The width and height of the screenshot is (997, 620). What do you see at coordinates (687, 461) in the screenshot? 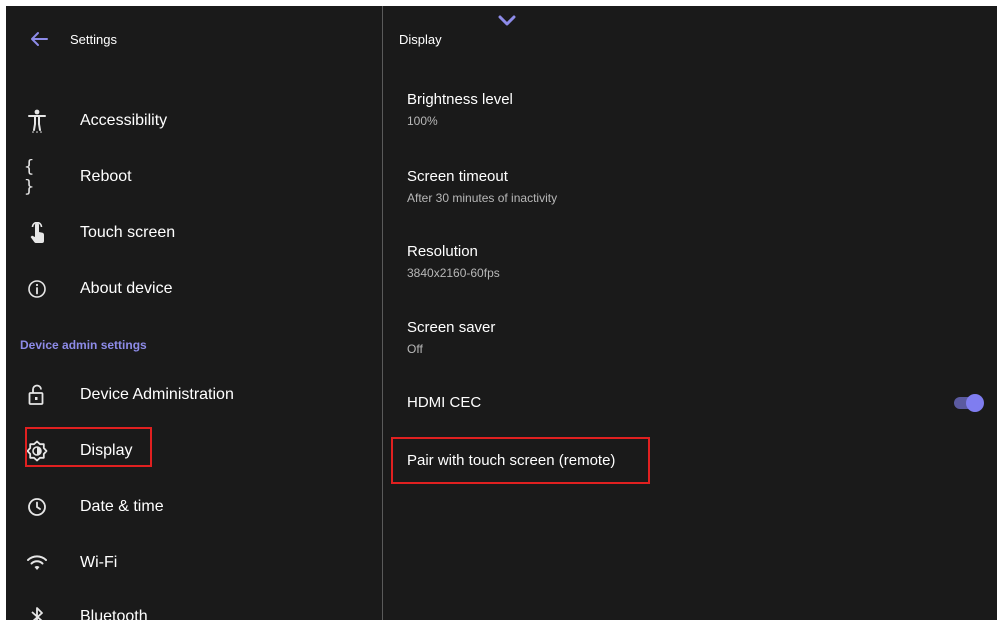
I see `setting-pair-touch-screen: Pair with touch screen (remote)` at bounding box center [687, 461].